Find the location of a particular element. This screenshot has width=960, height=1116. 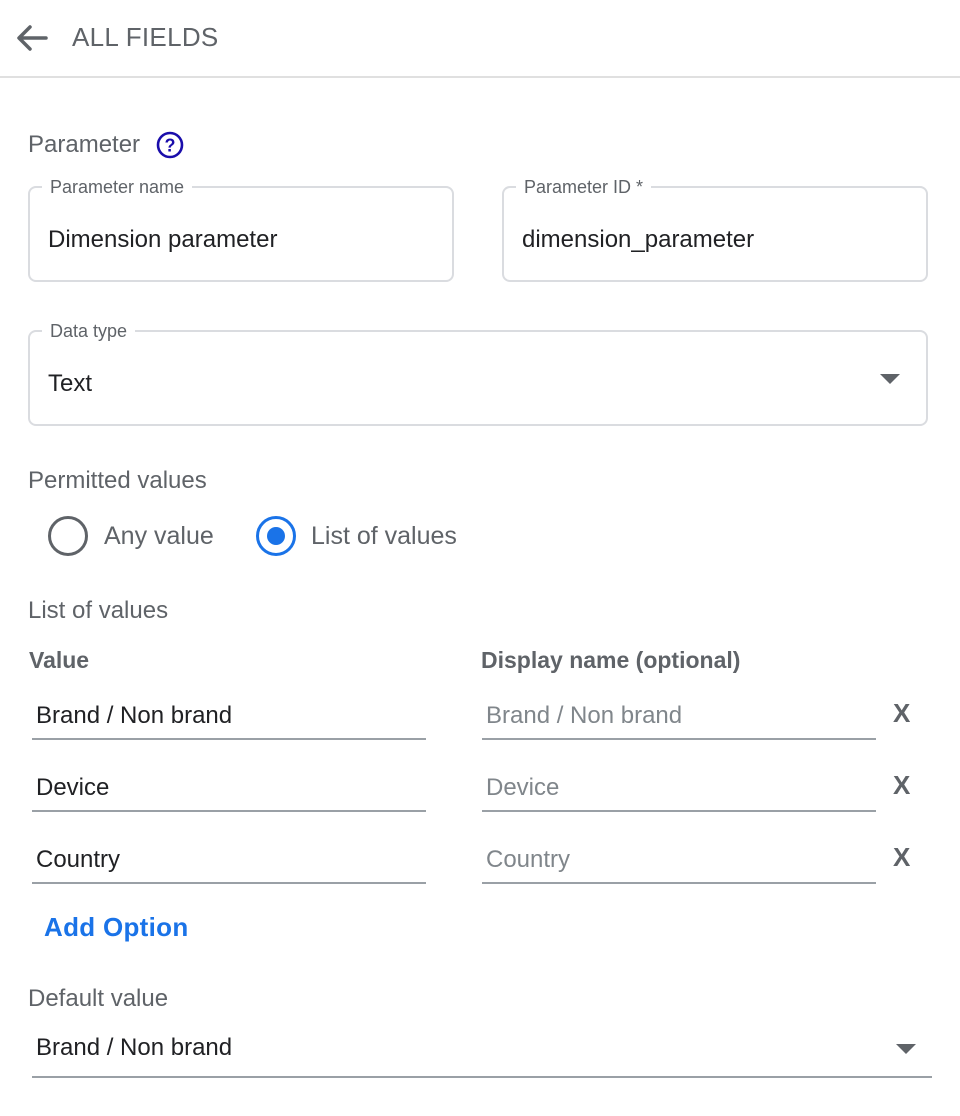

display-name-column-header: Display name (optional) is located at coordinates (611, 660).